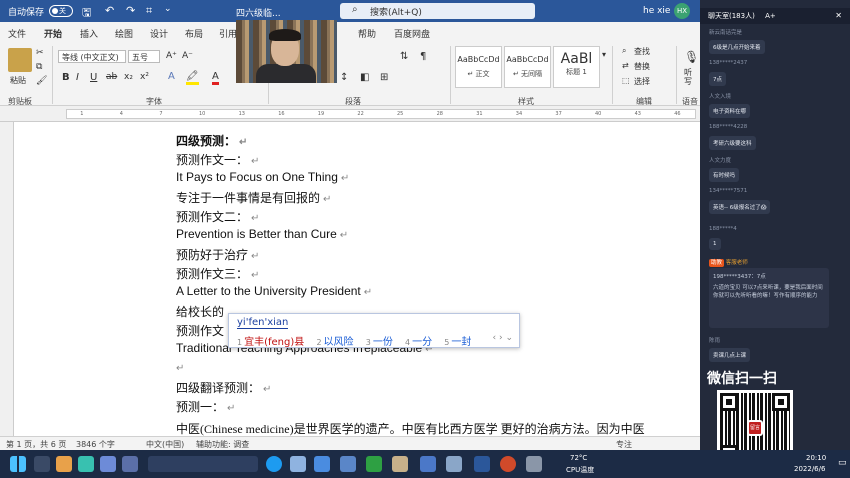  Describe the element at coordinates (40, 53) in the screenshot. I see `cut-icon: ✂` at that location.